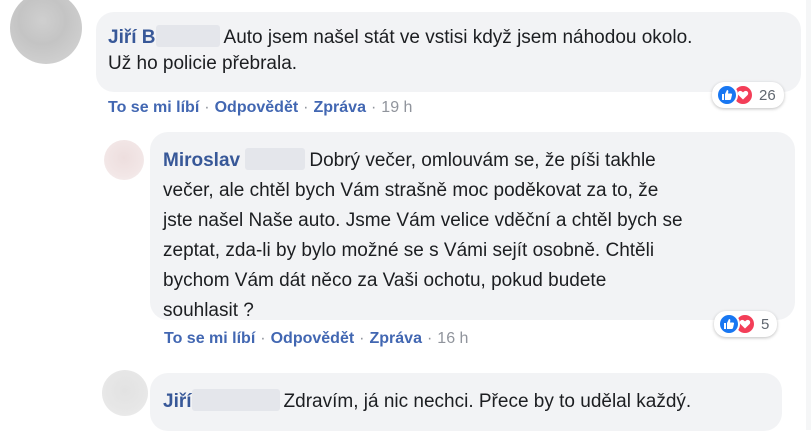 This screenshot has height=431, width=811. What do you see at coordinates (208, 310) in the screenshot?
I see `comment-text-line6: souhlasit ?` at bounding box center [208, 310].